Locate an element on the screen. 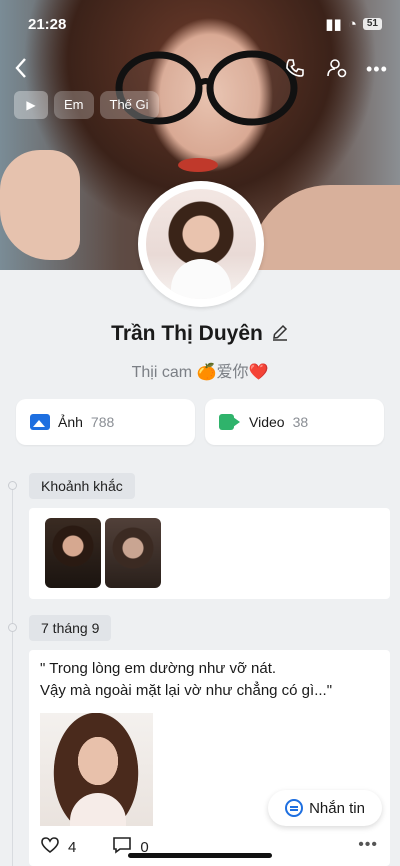  comment-icon is located at coordinates (122, 845).